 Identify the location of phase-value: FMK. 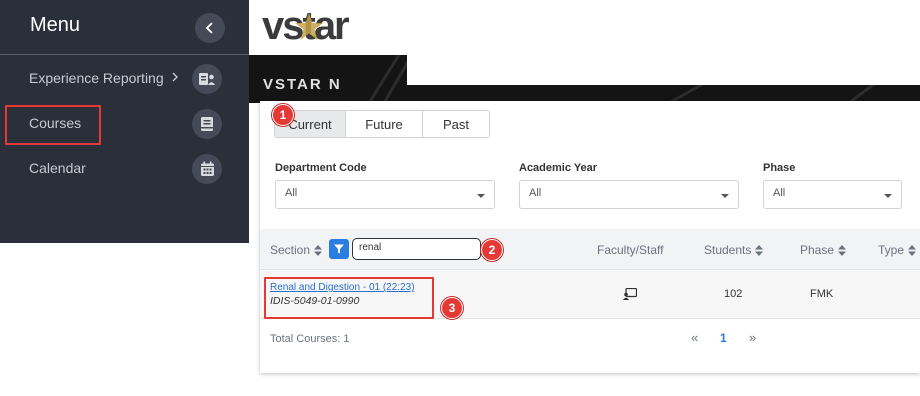
(822, 294).